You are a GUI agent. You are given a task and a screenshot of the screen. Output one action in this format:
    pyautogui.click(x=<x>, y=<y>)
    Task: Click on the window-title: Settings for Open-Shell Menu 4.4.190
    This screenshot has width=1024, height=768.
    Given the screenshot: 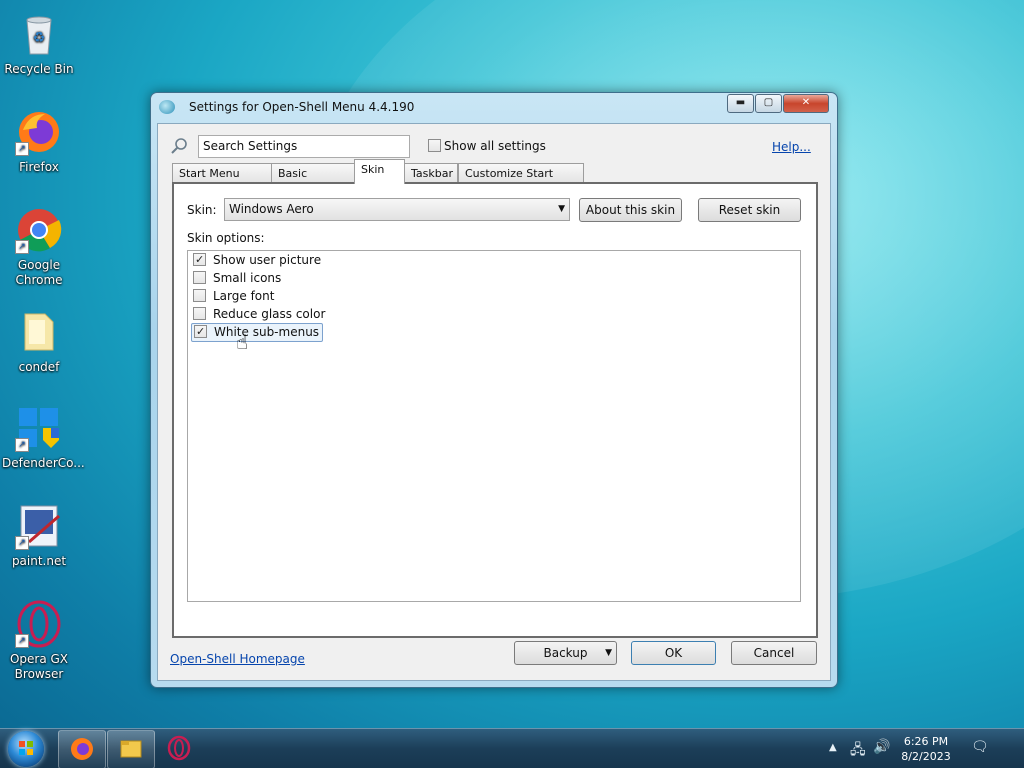 What is the action you would take?
    pyautogui.click(x=302, y=107)
    